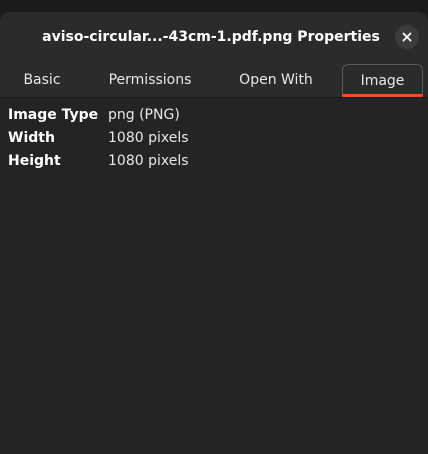 This screenshot has height=454, width=428. What do you see at coordinates (144, 114) in the screenshot?
I see `property-value: png (PNG)` at bounding box center [144, 114].